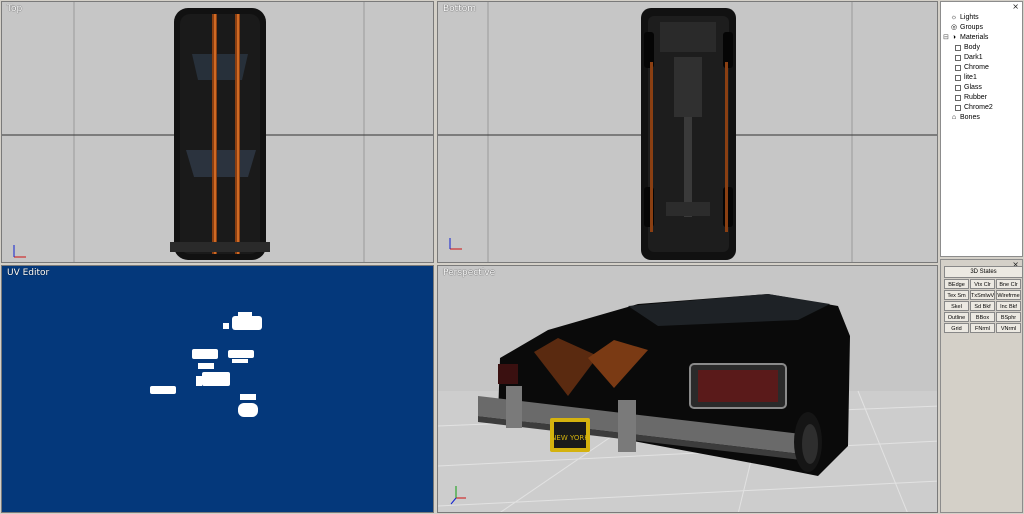 The width and height of the screenshot is (1024, 514). What do you see at coordinates (954, 17) in the screenshot?
I see `lights-icon: ☼` at bounding box center [954, 17].